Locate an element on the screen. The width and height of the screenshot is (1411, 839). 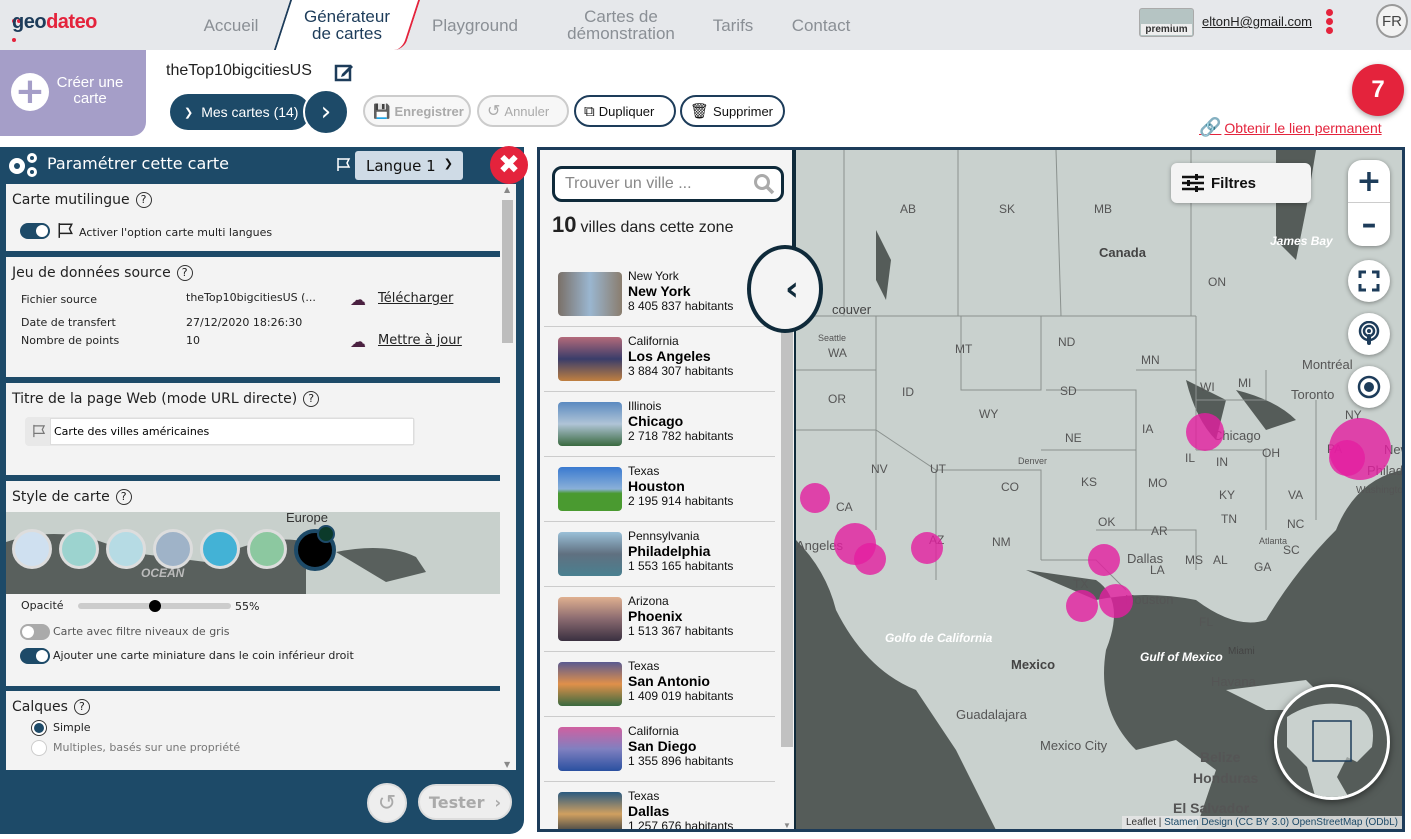
collapse-list-button: ‹ is located at coordinates (785, 289).